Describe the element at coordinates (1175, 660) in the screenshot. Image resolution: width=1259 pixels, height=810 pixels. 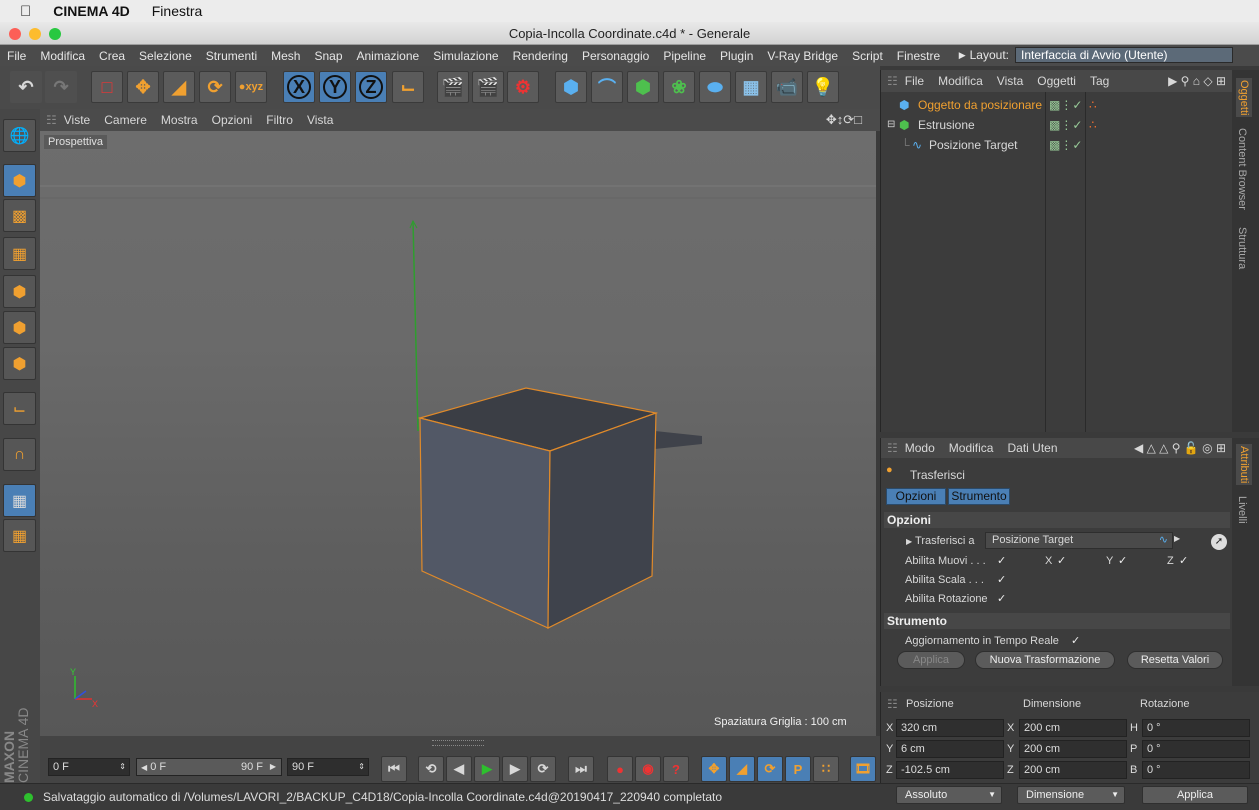
I see `reset-values-button: Resetta Valori` at that location.